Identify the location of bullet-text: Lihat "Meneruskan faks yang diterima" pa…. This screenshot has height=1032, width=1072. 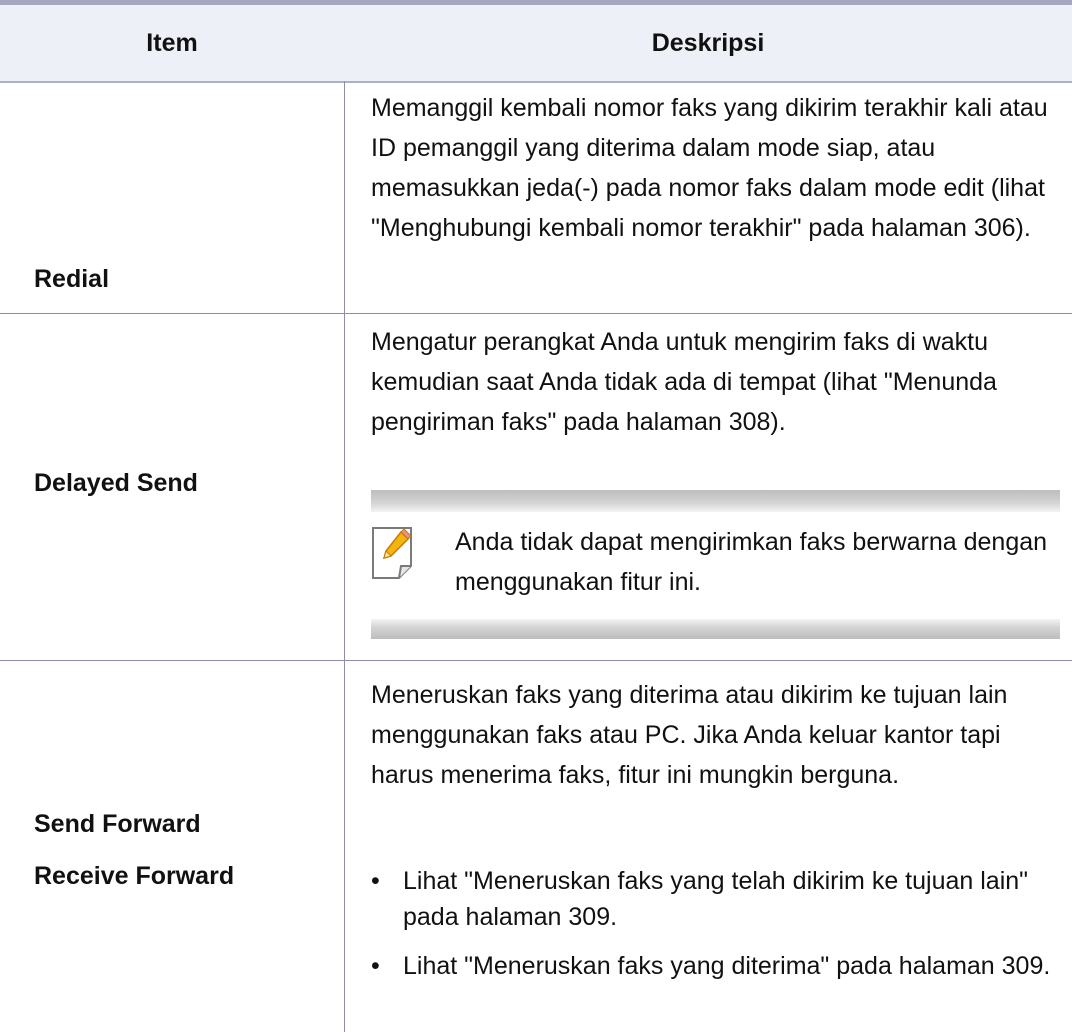
(727, 966).